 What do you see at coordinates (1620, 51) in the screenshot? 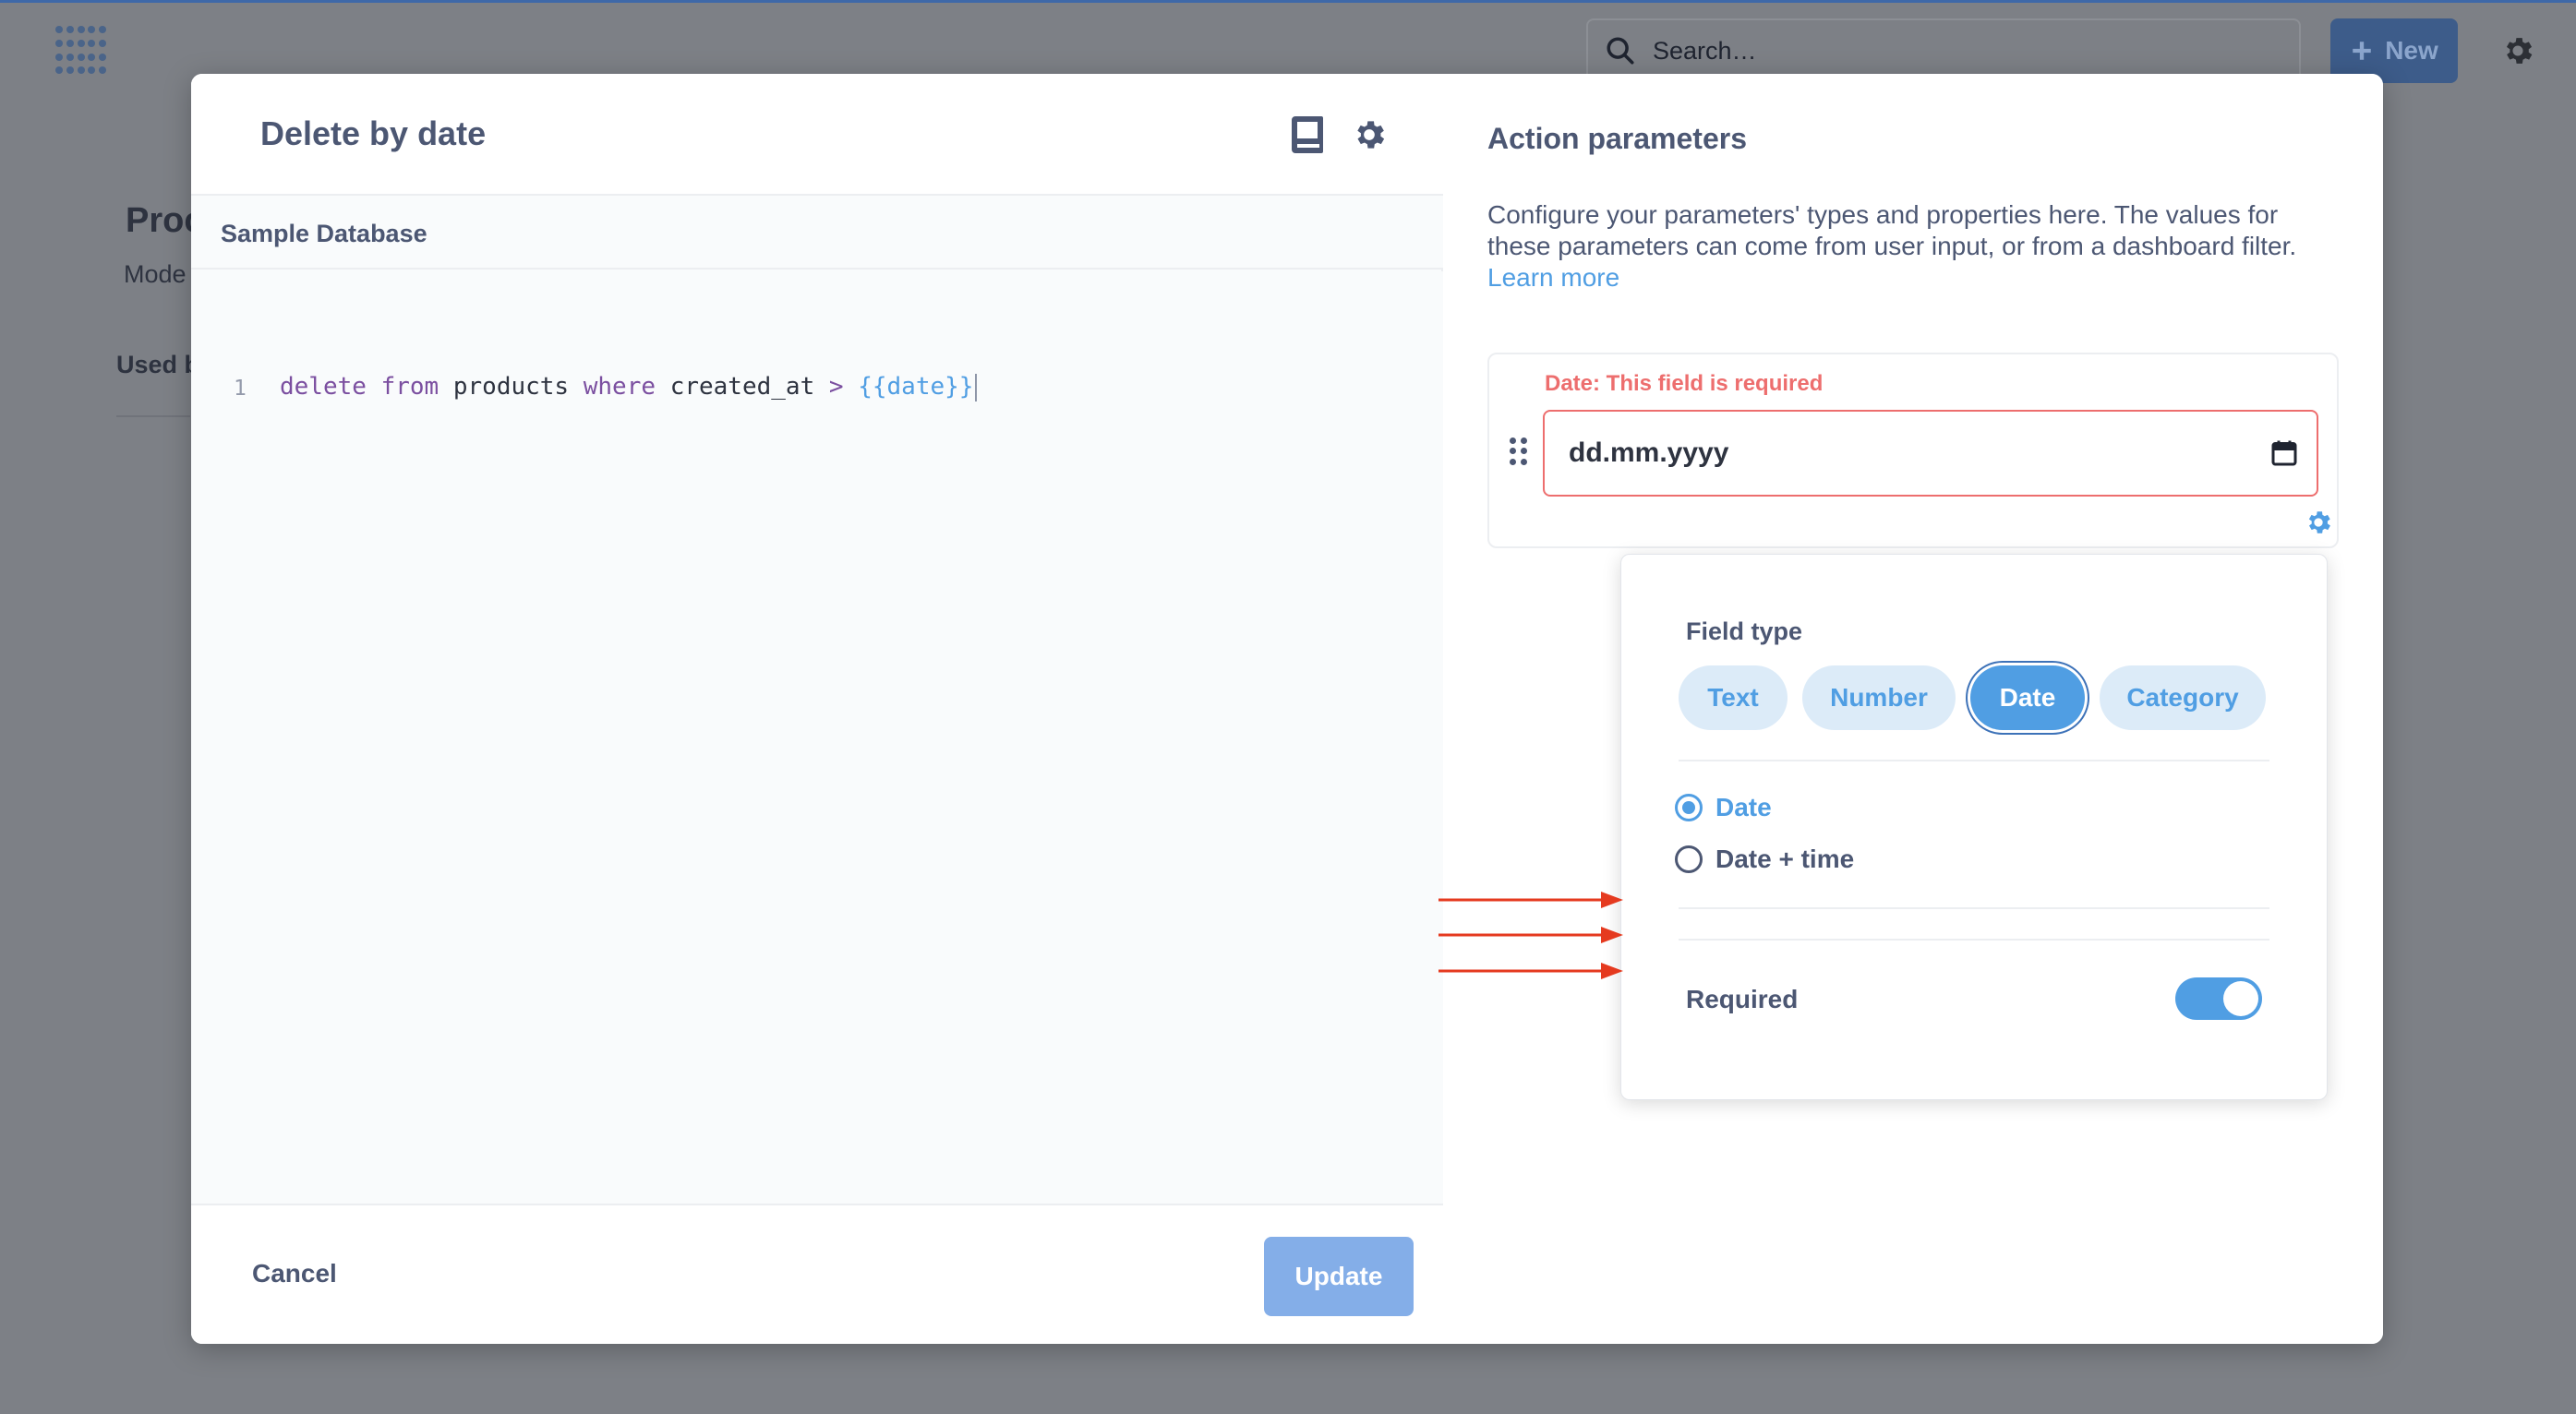
I see `search-icon` at bounding box center [1620, 51].